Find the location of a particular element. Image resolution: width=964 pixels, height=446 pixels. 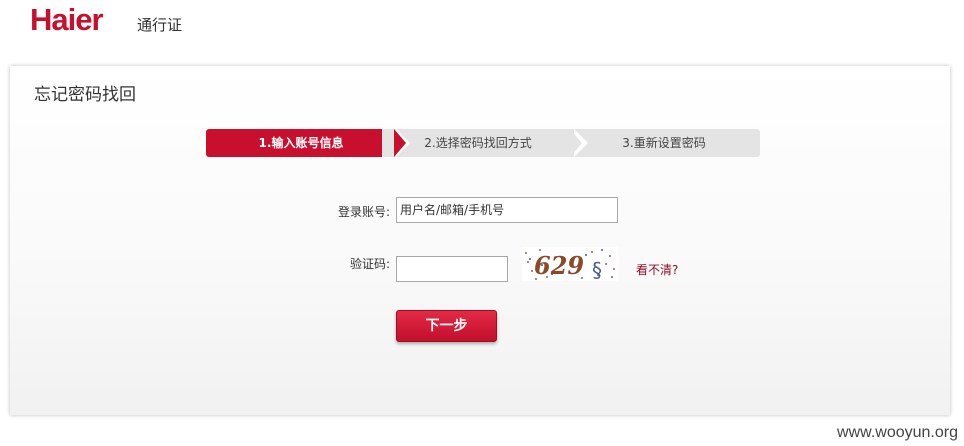

watermark: www.wooyun.org is located at coordinates (897, 432).